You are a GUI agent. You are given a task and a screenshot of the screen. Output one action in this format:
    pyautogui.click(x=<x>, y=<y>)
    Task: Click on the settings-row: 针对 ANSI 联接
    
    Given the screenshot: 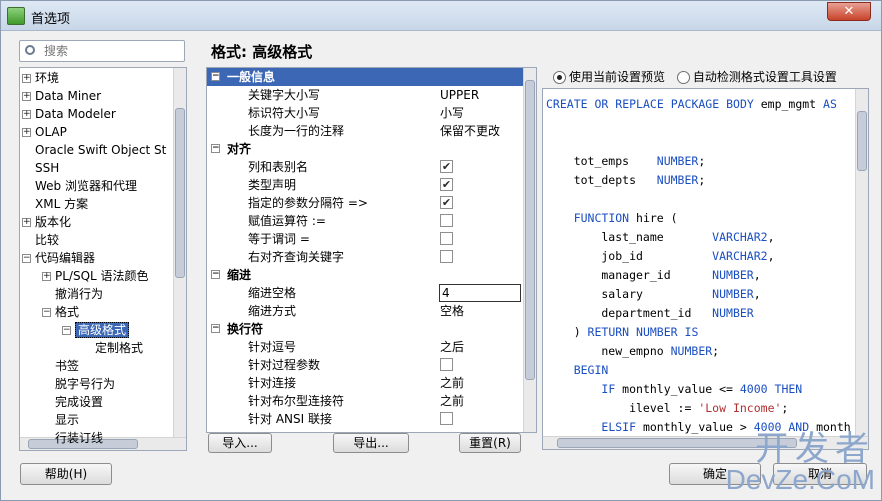 What is the action you would take?
    pyautogui.click(x=365, y=419)
    